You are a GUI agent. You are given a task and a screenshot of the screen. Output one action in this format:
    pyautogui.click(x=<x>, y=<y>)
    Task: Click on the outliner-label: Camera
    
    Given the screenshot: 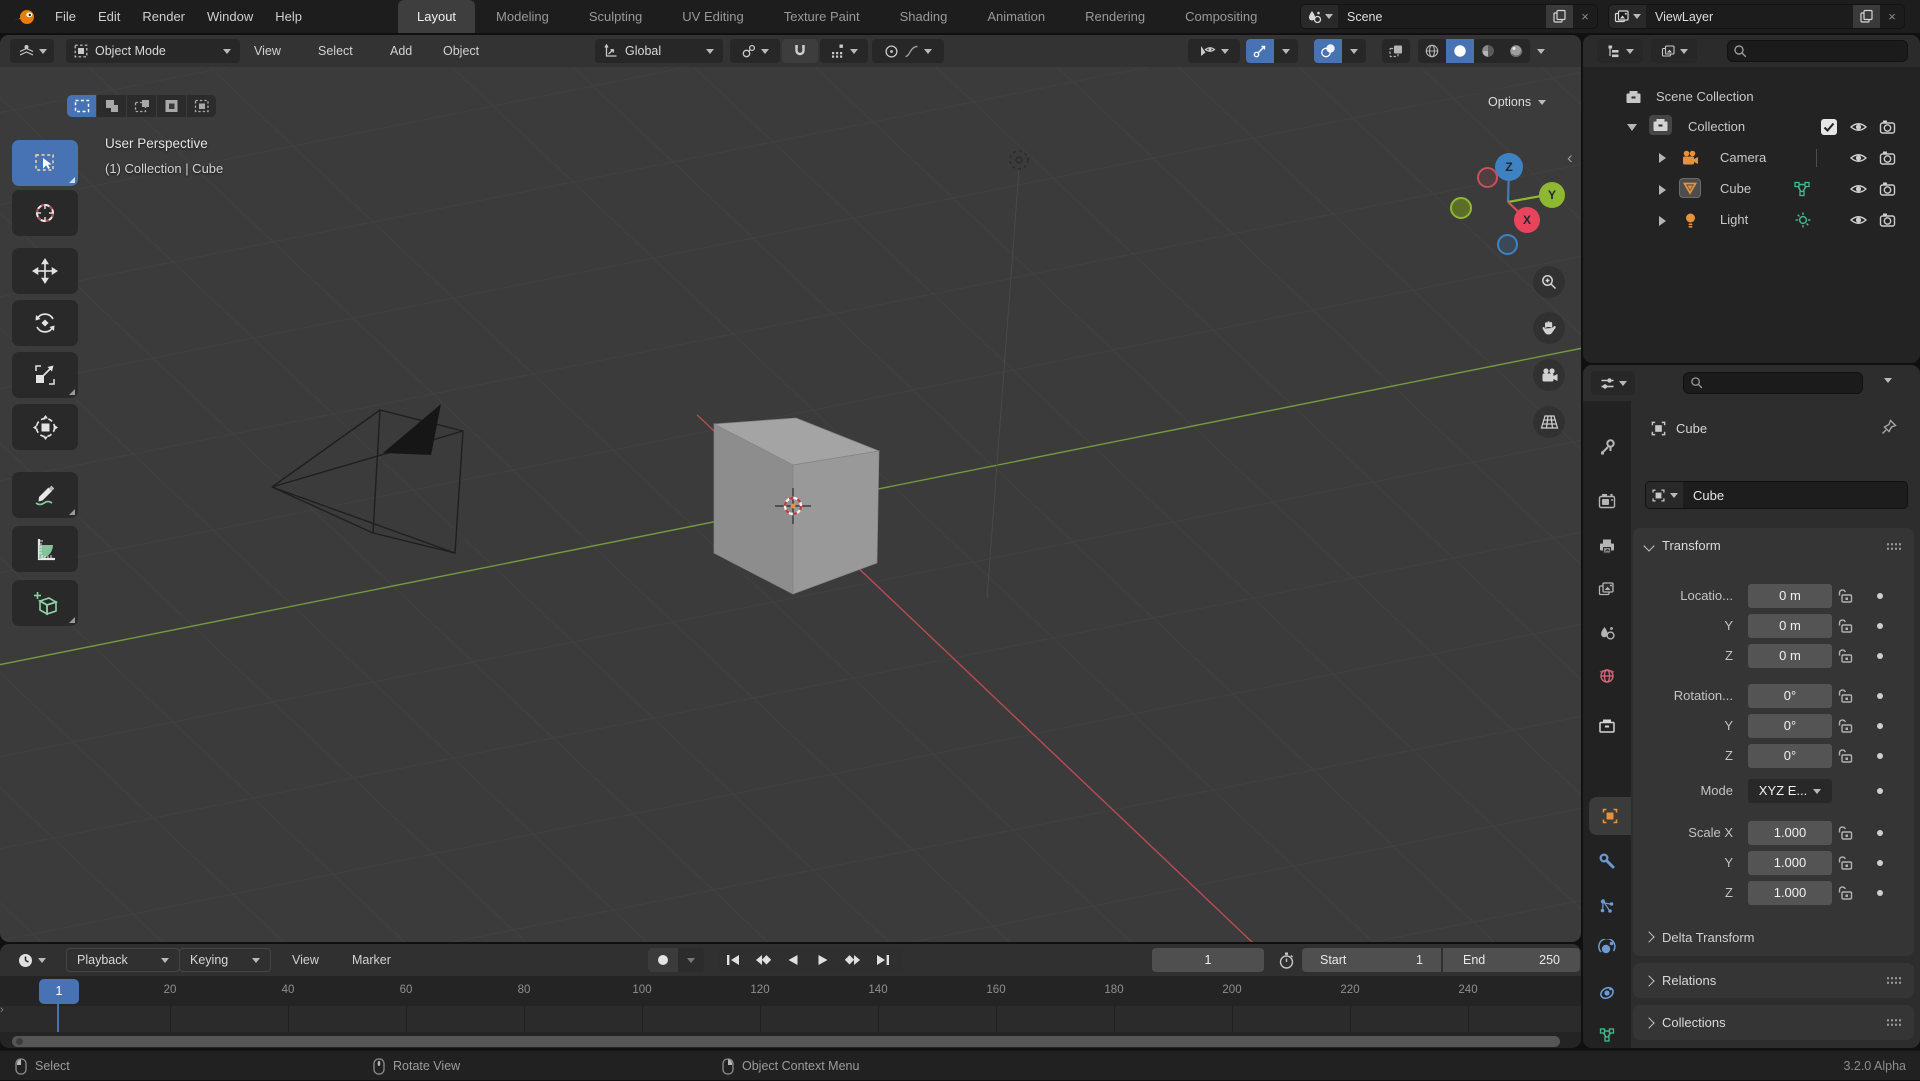 What is the action you would take?
    pyautogui.click(x=1743, y=158)
    